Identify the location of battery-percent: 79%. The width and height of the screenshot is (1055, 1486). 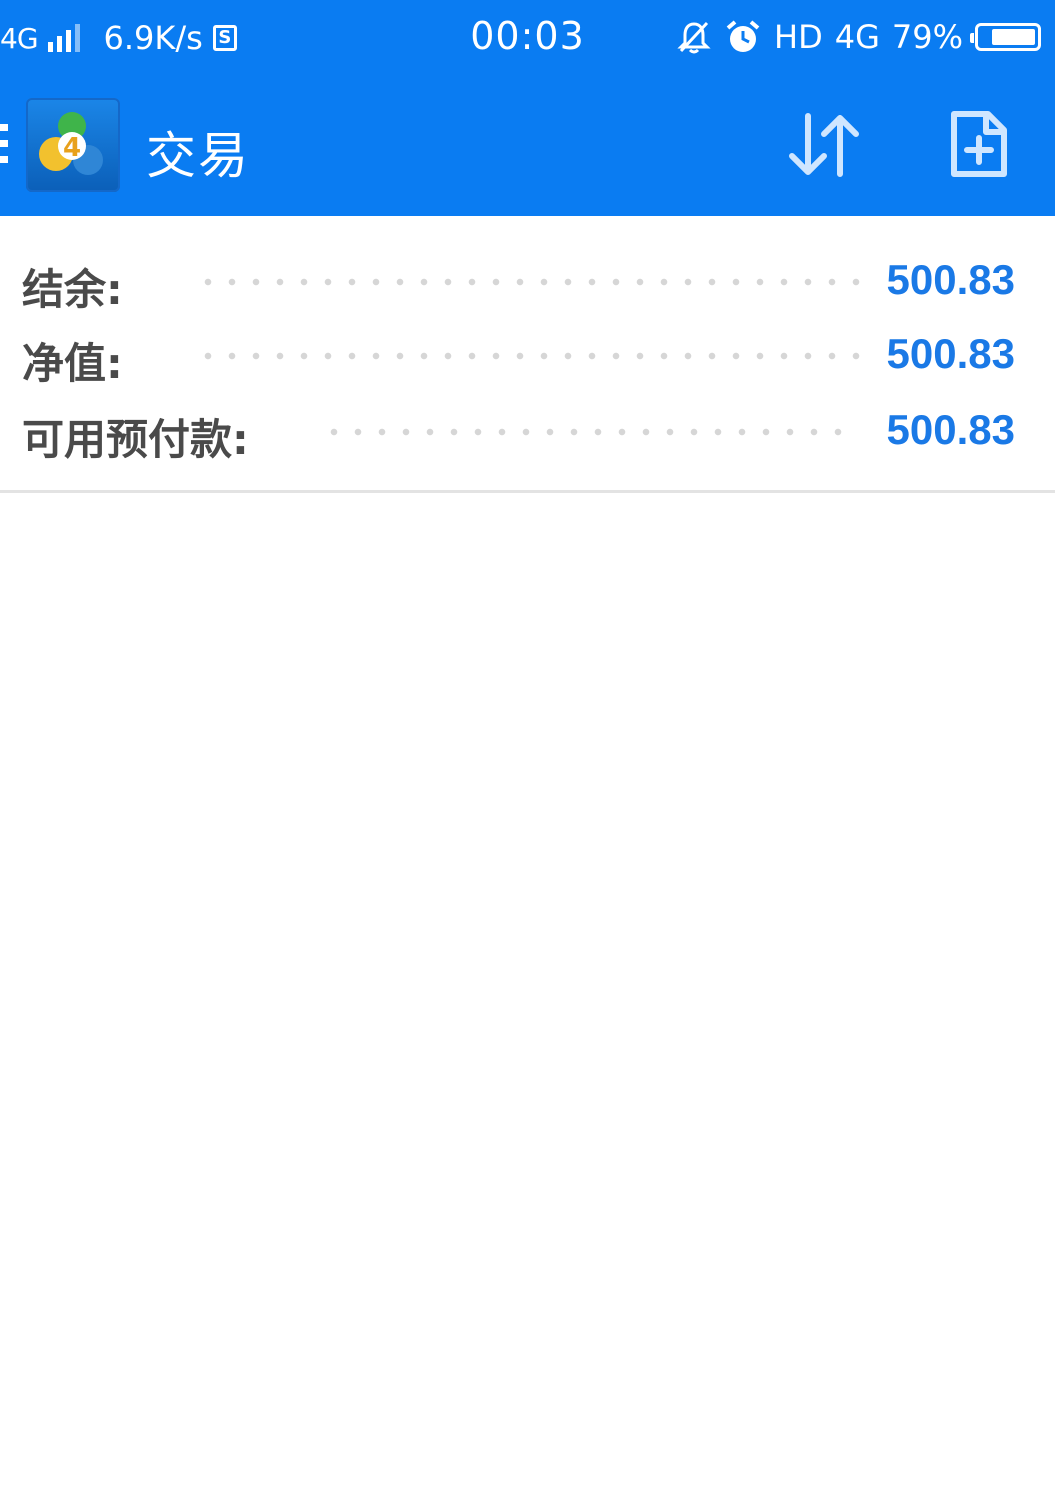
(927, 37).